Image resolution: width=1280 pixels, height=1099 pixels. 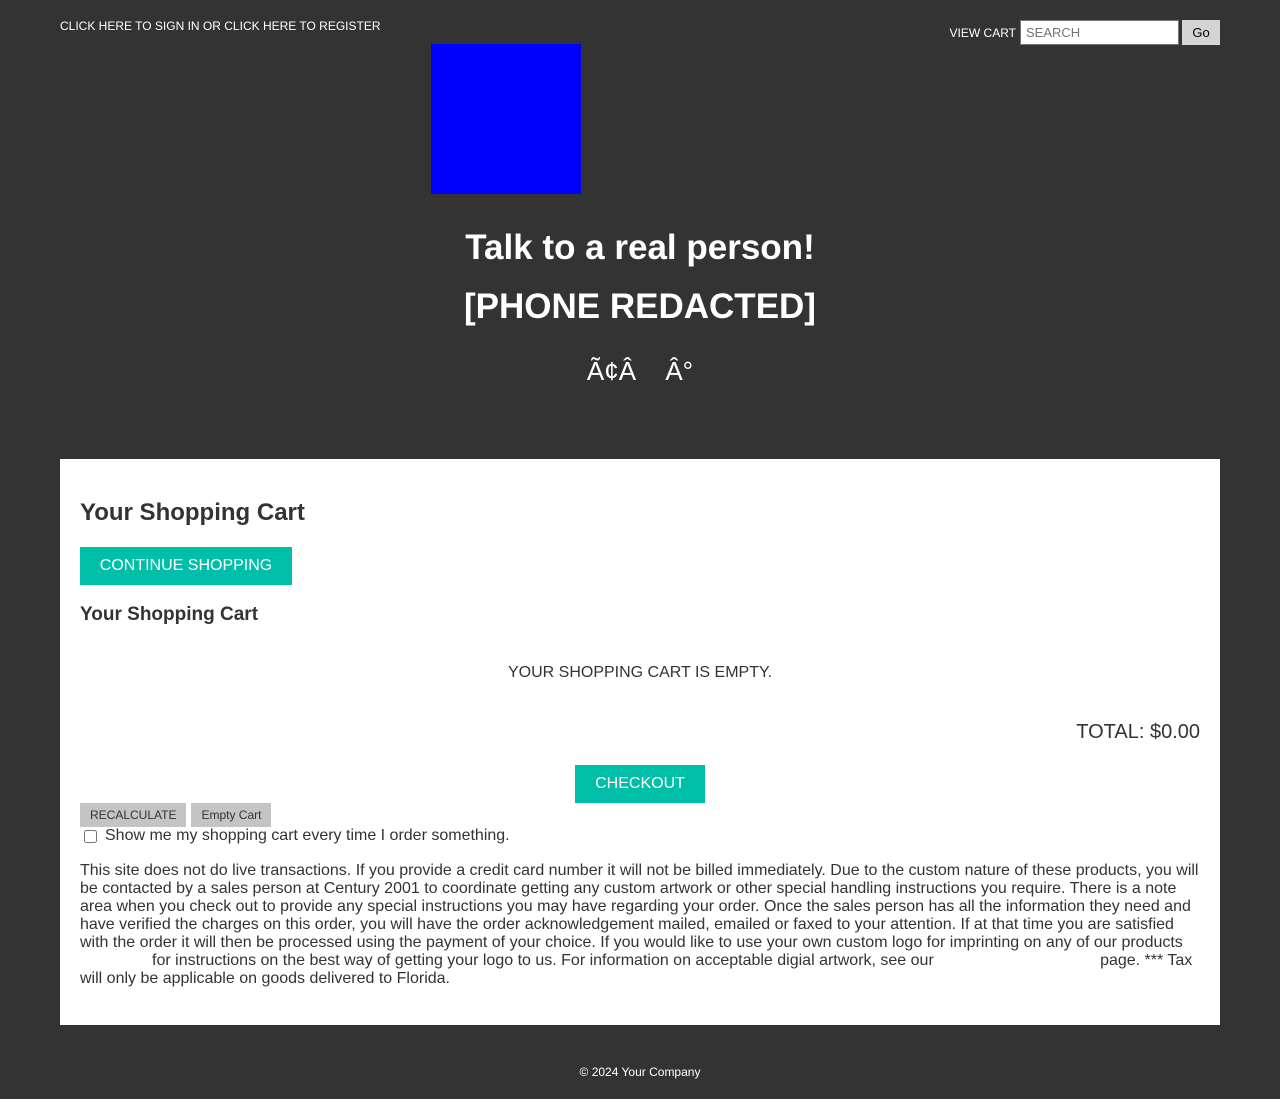 I want to click on site-logo, so click(x=506, y=119).